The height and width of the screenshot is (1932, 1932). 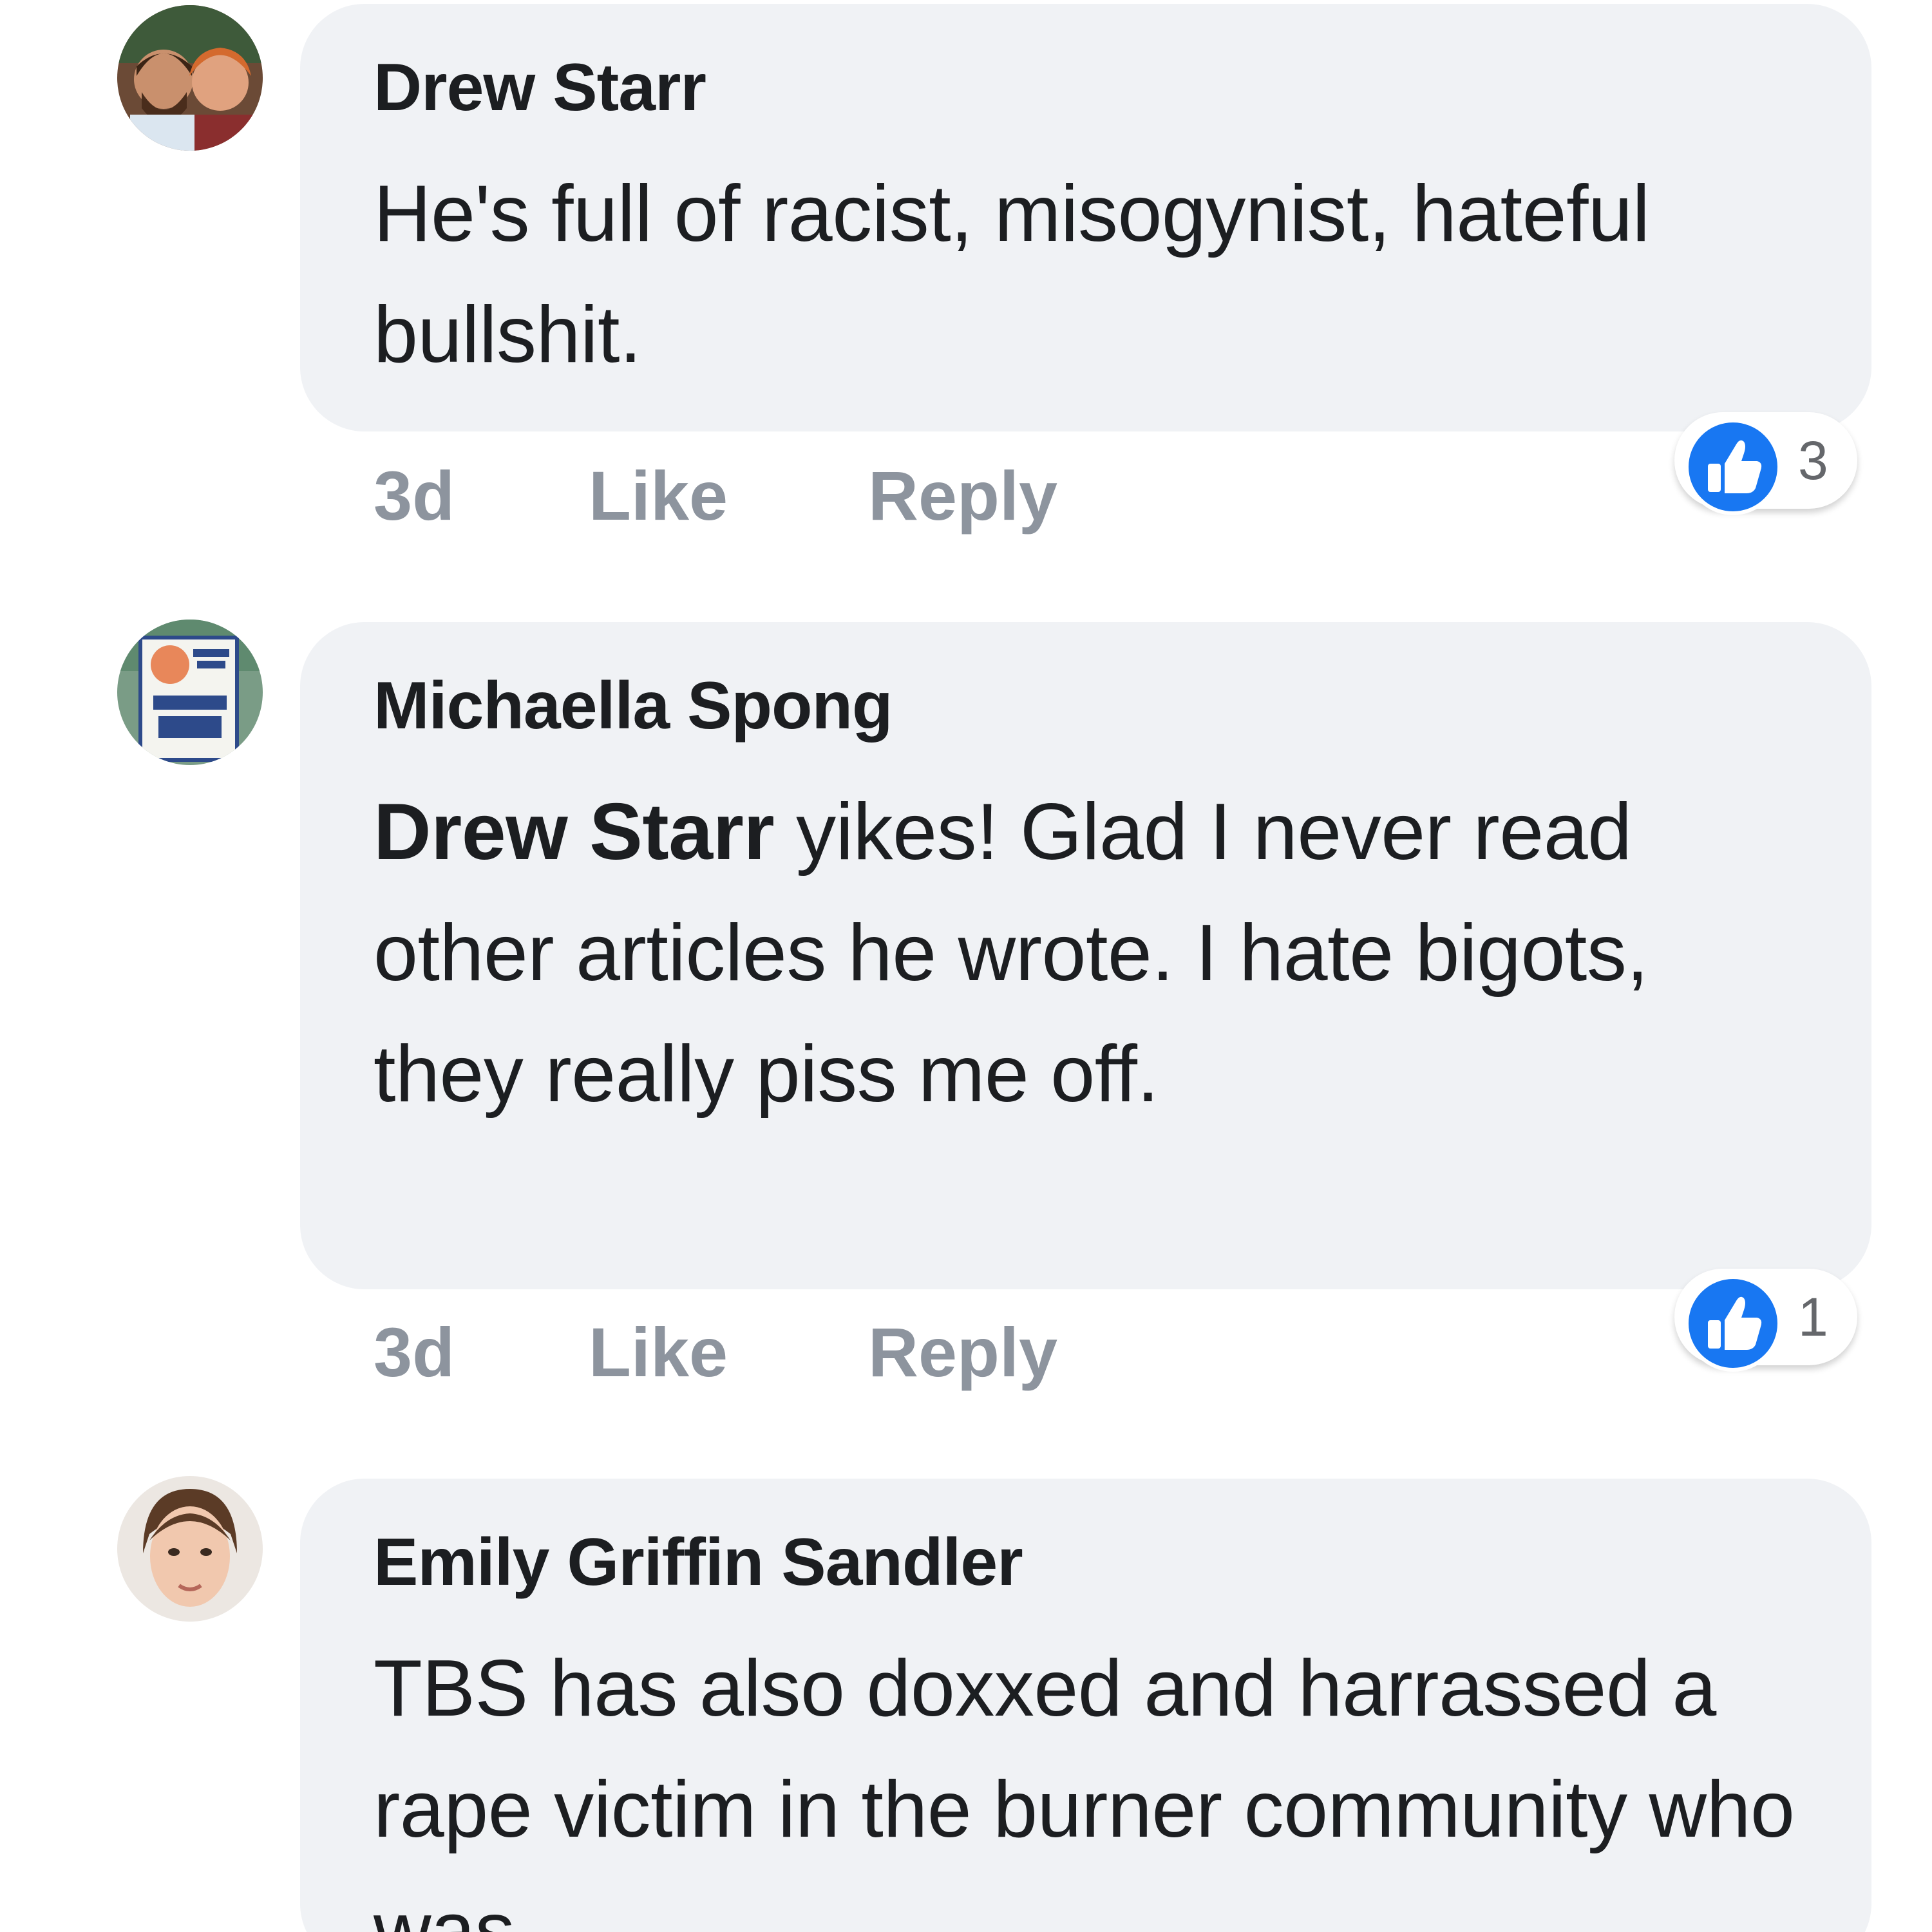 I want to click on reaction-summary: 1, so click(x=1766, y=1320).